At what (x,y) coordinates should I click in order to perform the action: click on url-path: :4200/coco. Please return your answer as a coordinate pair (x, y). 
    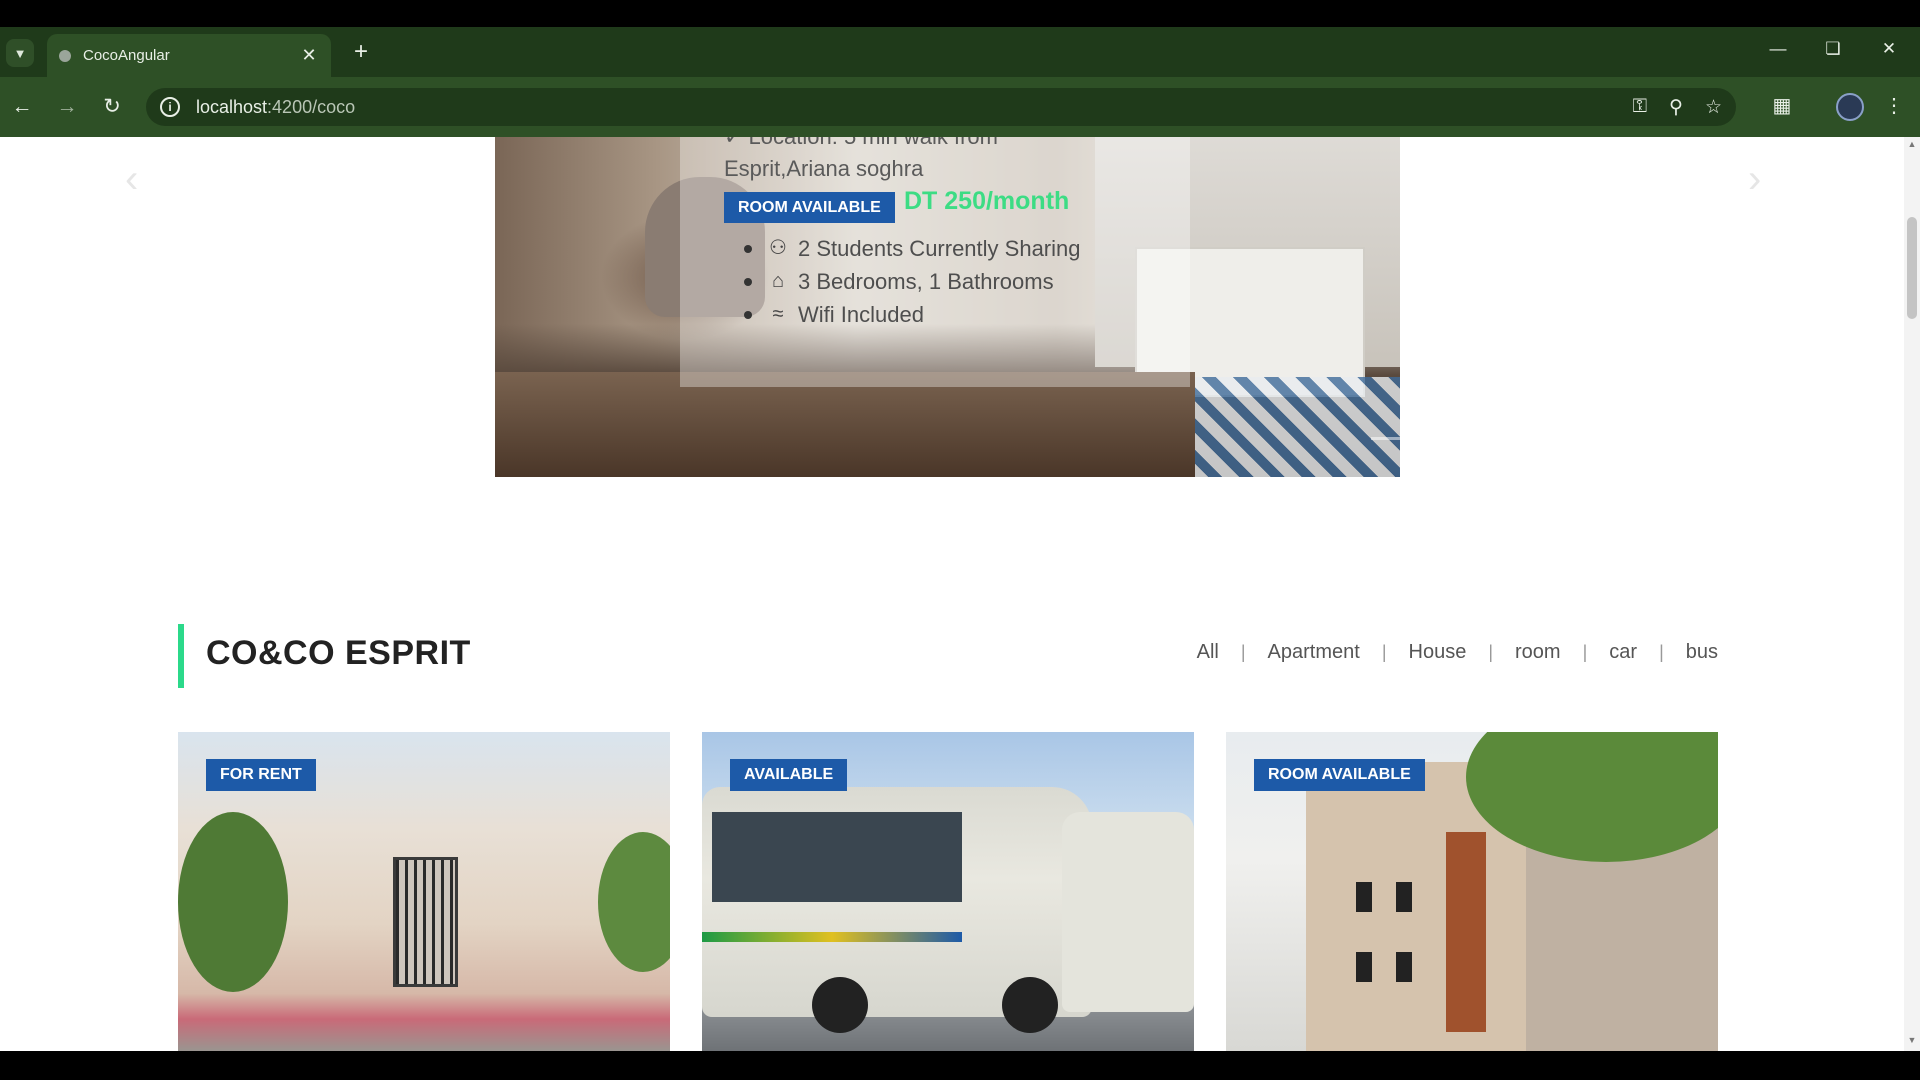
    Looking at the image, I should click on (311, 106).